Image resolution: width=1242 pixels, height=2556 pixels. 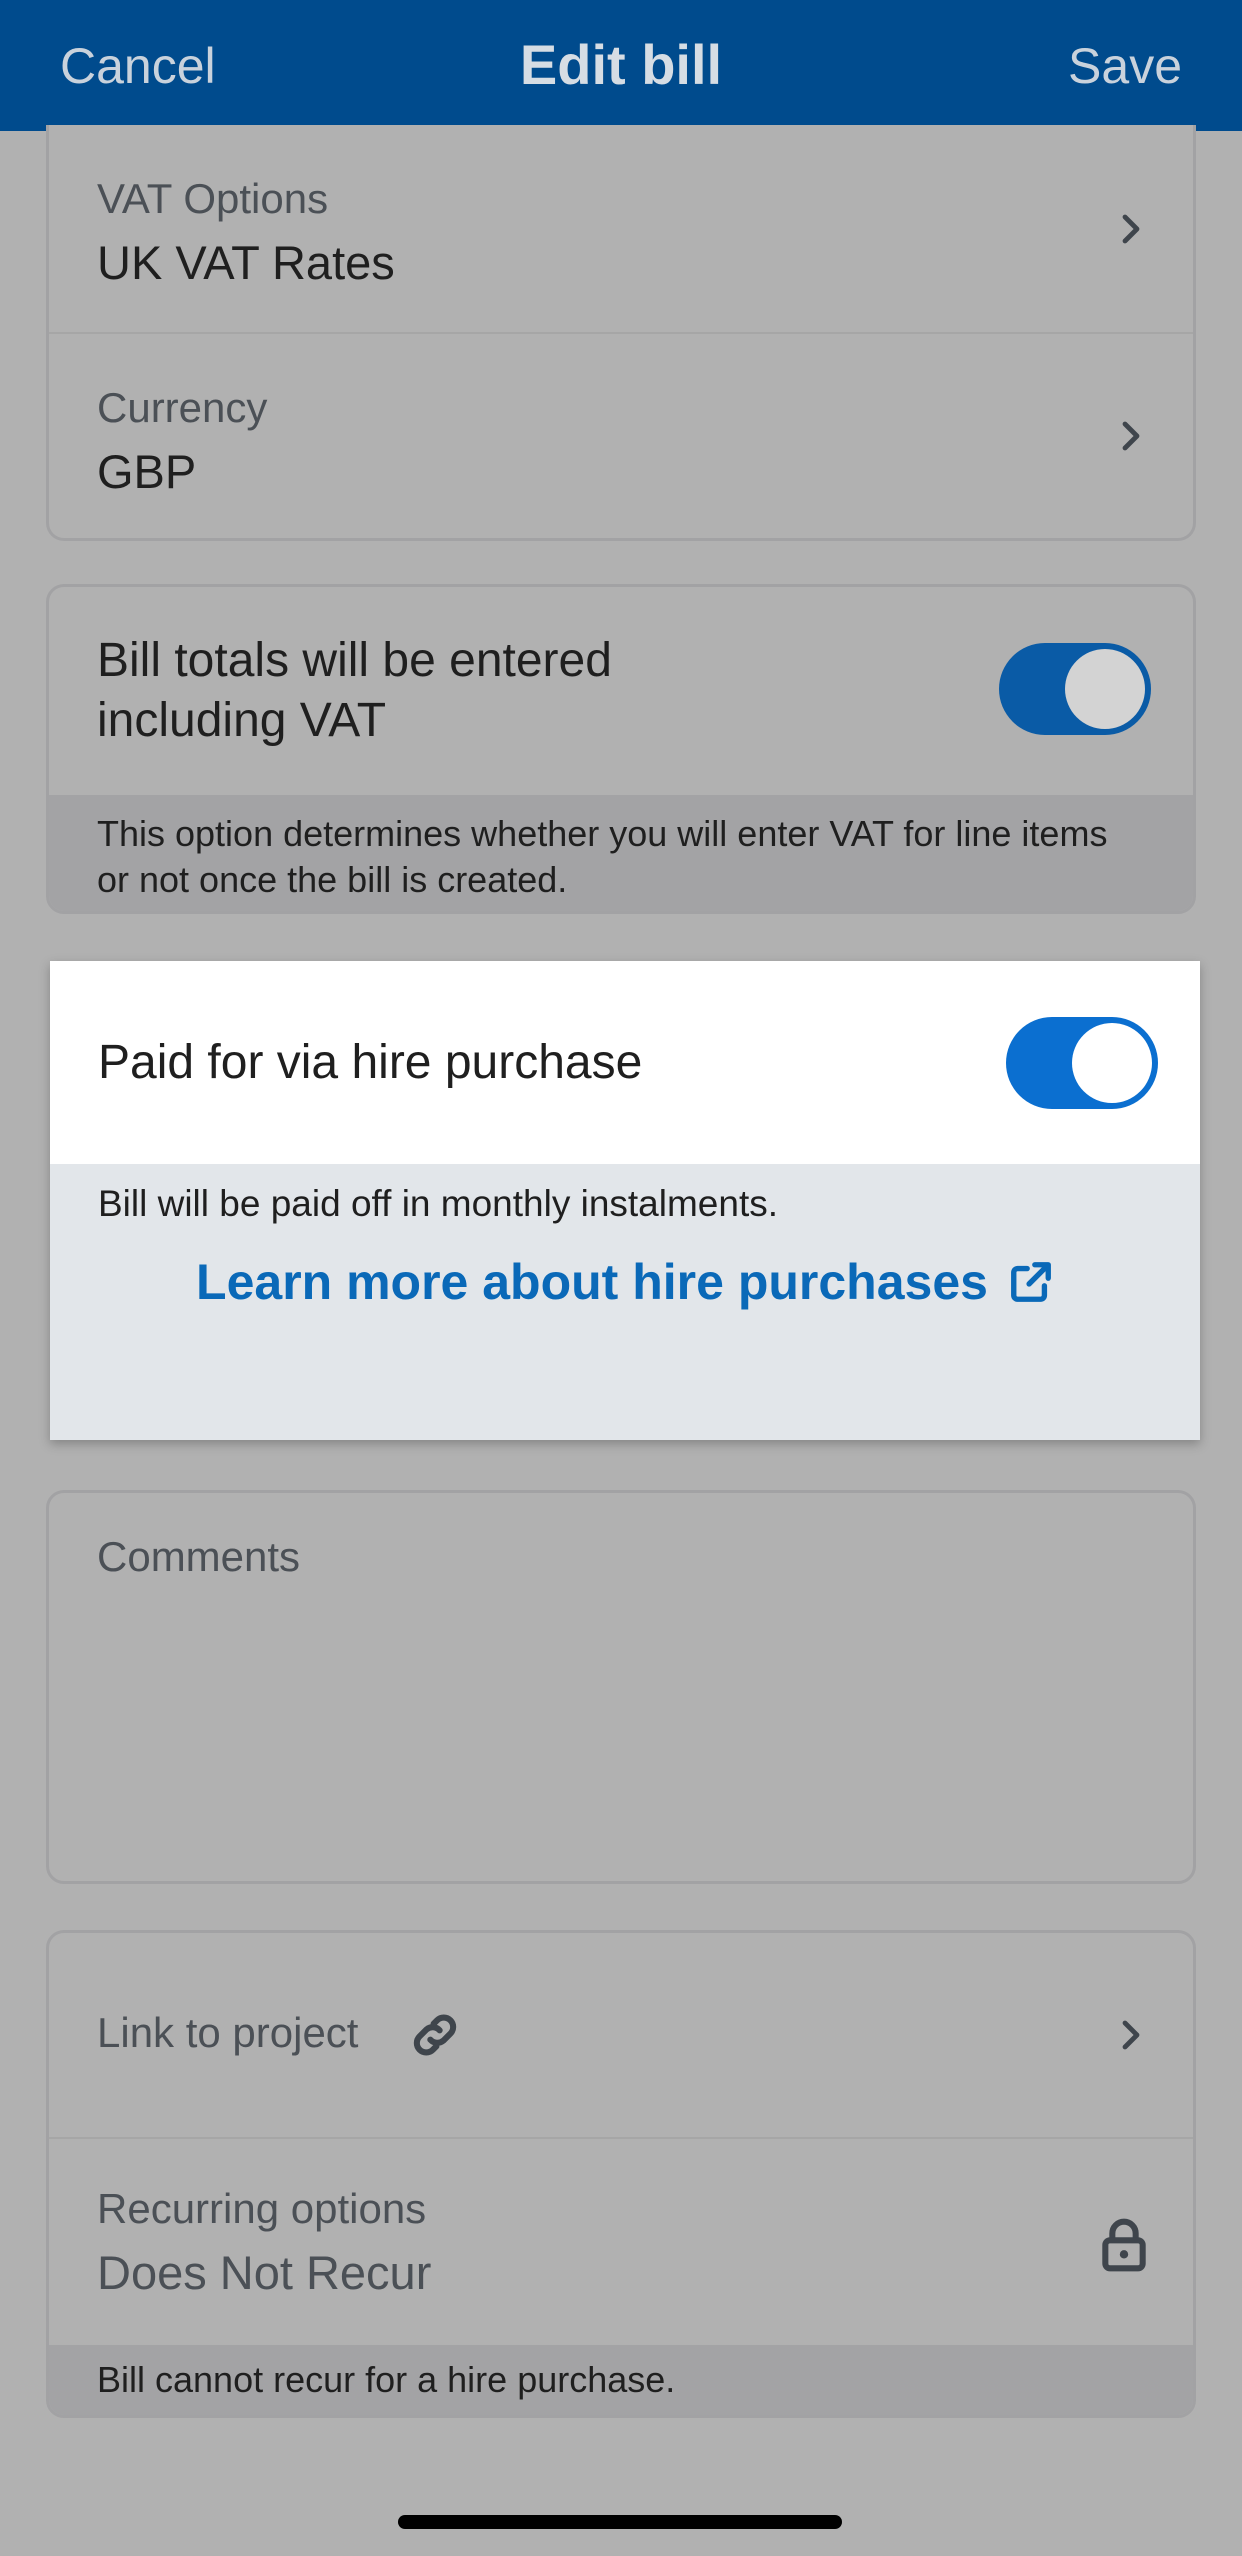 What do you see at coordinates (1124, 2245) in the screenshot?
I see `lock-icon` at bounding box center [1124, 2245].